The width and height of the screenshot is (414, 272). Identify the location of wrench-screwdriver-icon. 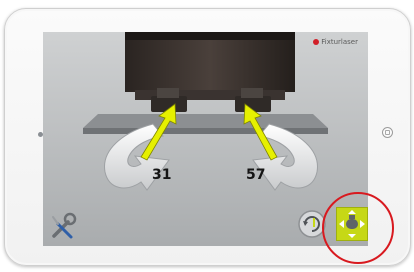
(64, 225).